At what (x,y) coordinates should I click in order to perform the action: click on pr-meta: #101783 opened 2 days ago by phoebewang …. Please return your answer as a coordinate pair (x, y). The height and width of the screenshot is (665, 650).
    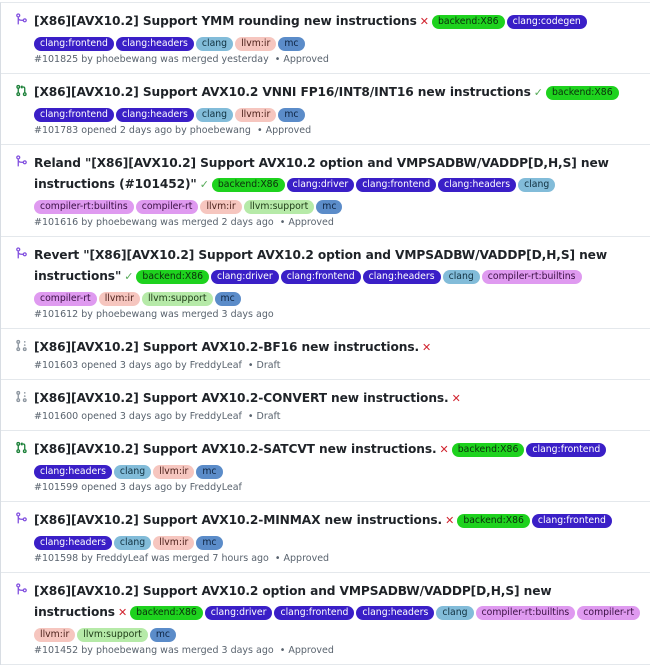
    Looking at the image, I should click on (339, 131).